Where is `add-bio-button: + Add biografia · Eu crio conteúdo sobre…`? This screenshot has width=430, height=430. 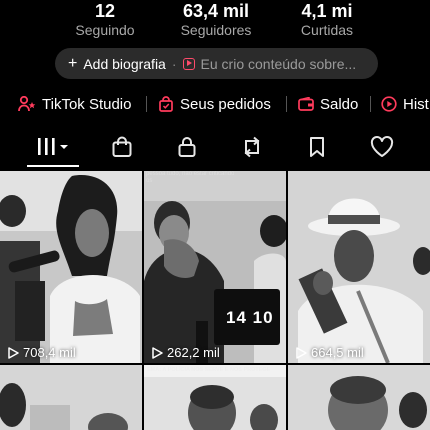 add-bio-button: + Add biografia · Eu crio conteúdo sobre… is located at coordinates (216, 63).